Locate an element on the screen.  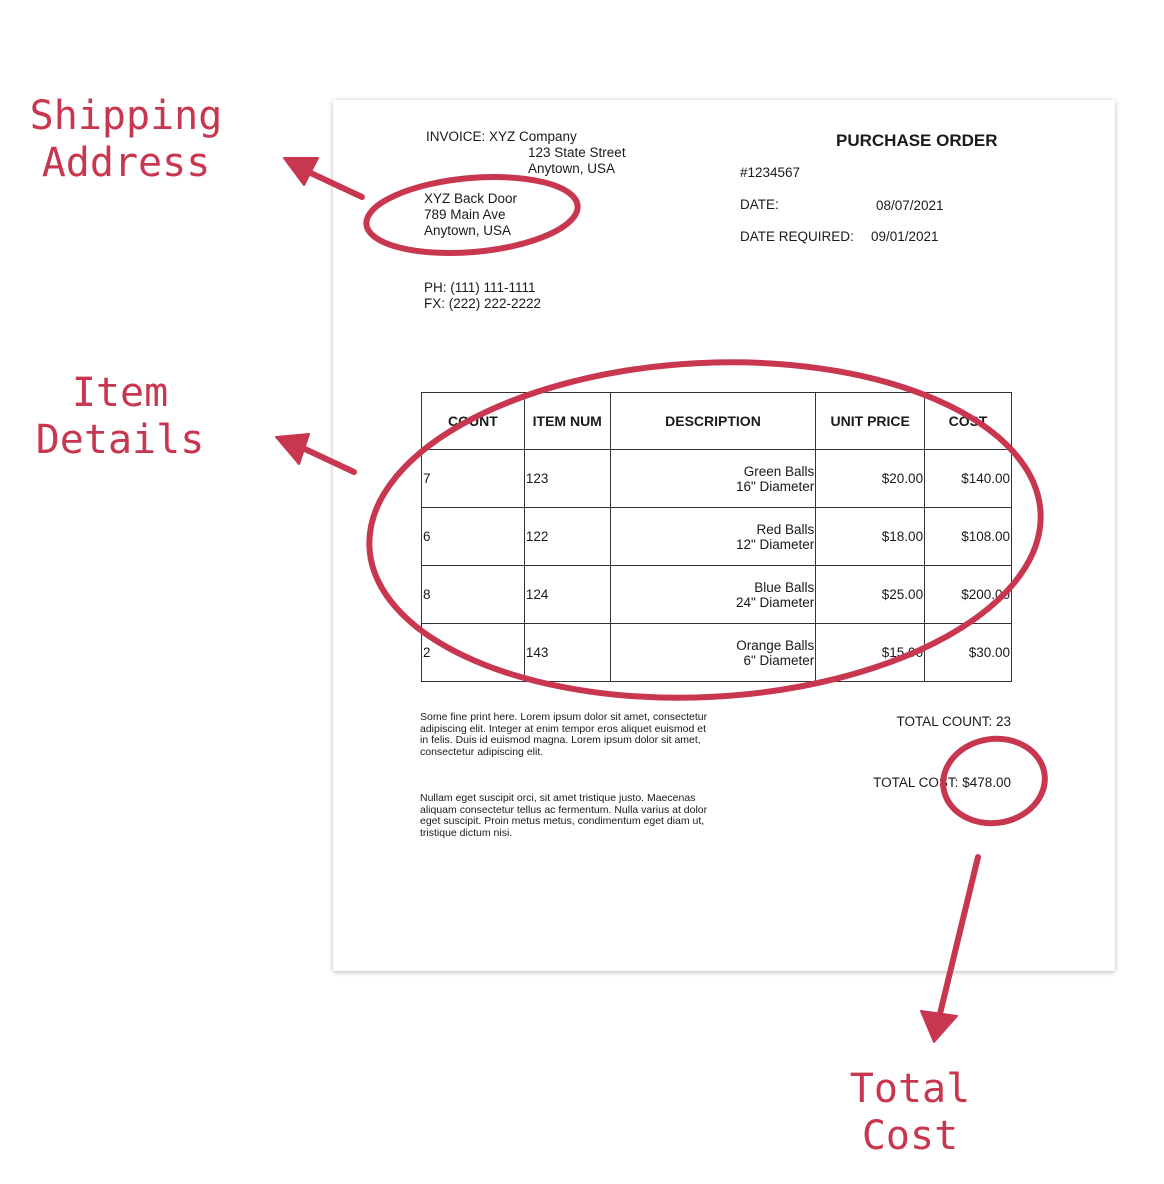
company-name: XYZ Company is located at coordinates (533, 136).